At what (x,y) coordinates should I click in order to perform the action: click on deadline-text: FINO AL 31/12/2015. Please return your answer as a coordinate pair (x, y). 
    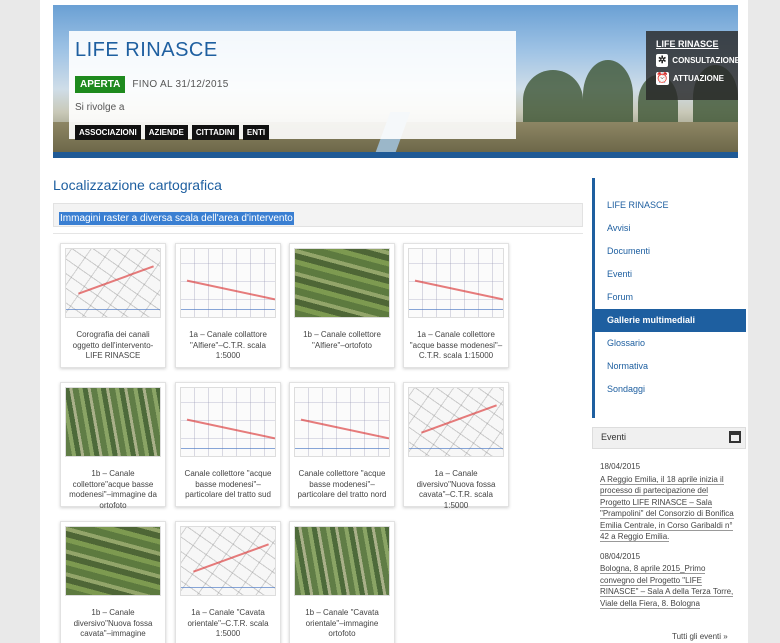
    Looking at the image, I should click on (180, 84).